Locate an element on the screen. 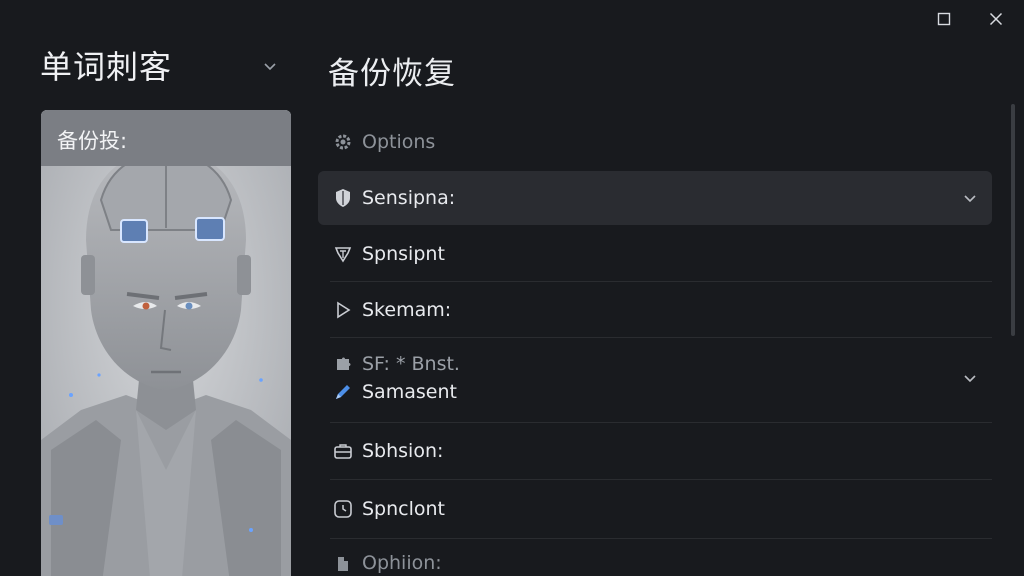 Image resolution: width=1024 pixels, height=576 pixels. menu-item-label: Ophiion: is located at coordinates (402, 563).